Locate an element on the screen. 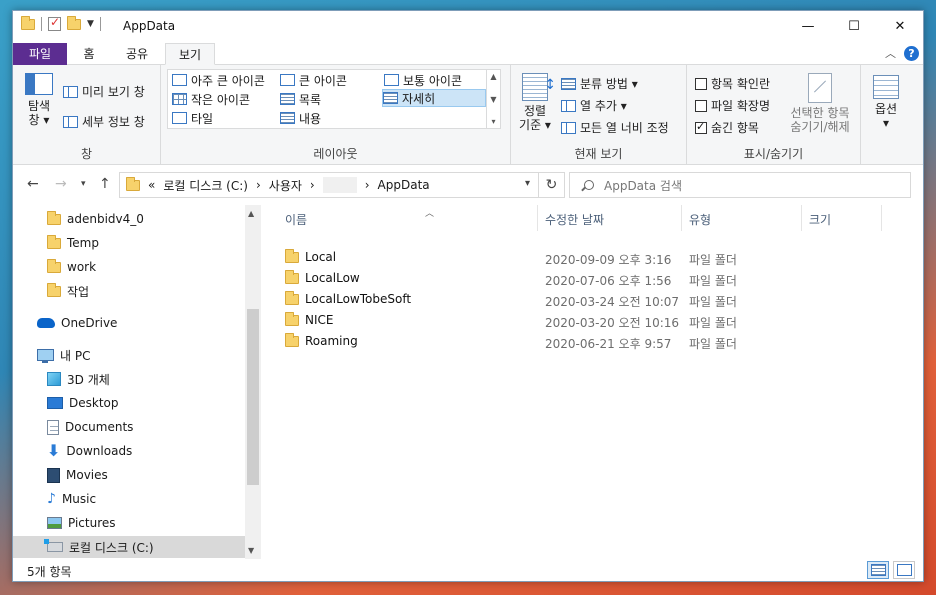 The image size is (936, 595). scrollbar-thumb is located at coordinates (253, 397).